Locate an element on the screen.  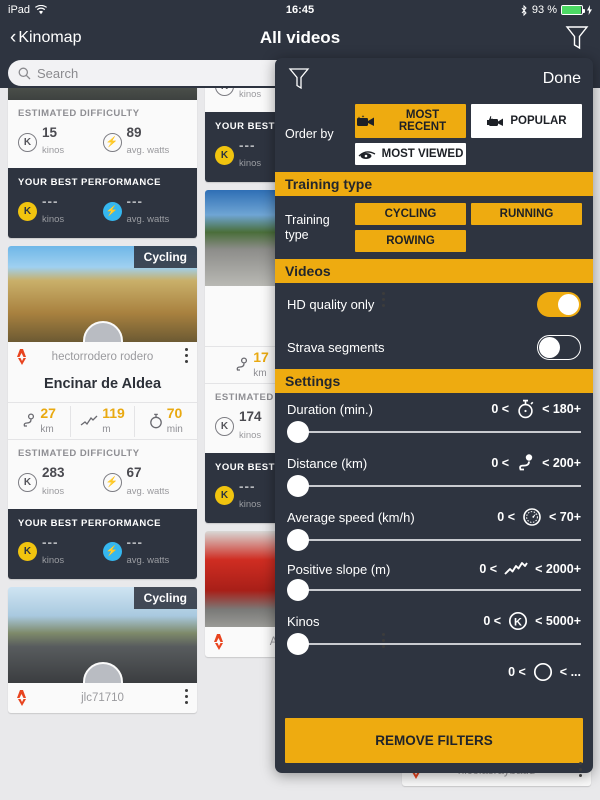
training-type-row: Training type CYCLING RUNNING ROWING is located at coordinates (434, 227).